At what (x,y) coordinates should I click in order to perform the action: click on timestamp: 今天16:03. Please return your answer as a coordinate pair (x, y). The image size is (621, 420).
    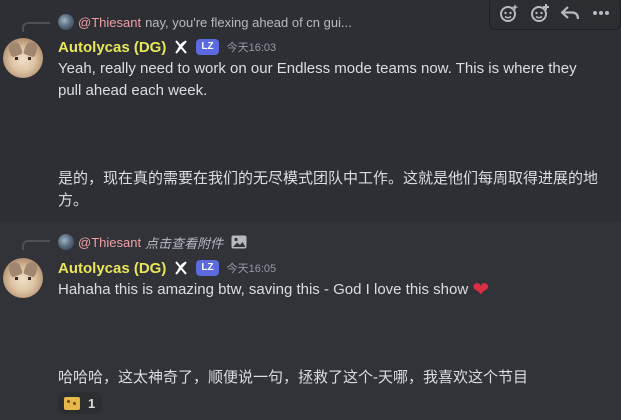
    Looking at the image, I should click on (252, 47).